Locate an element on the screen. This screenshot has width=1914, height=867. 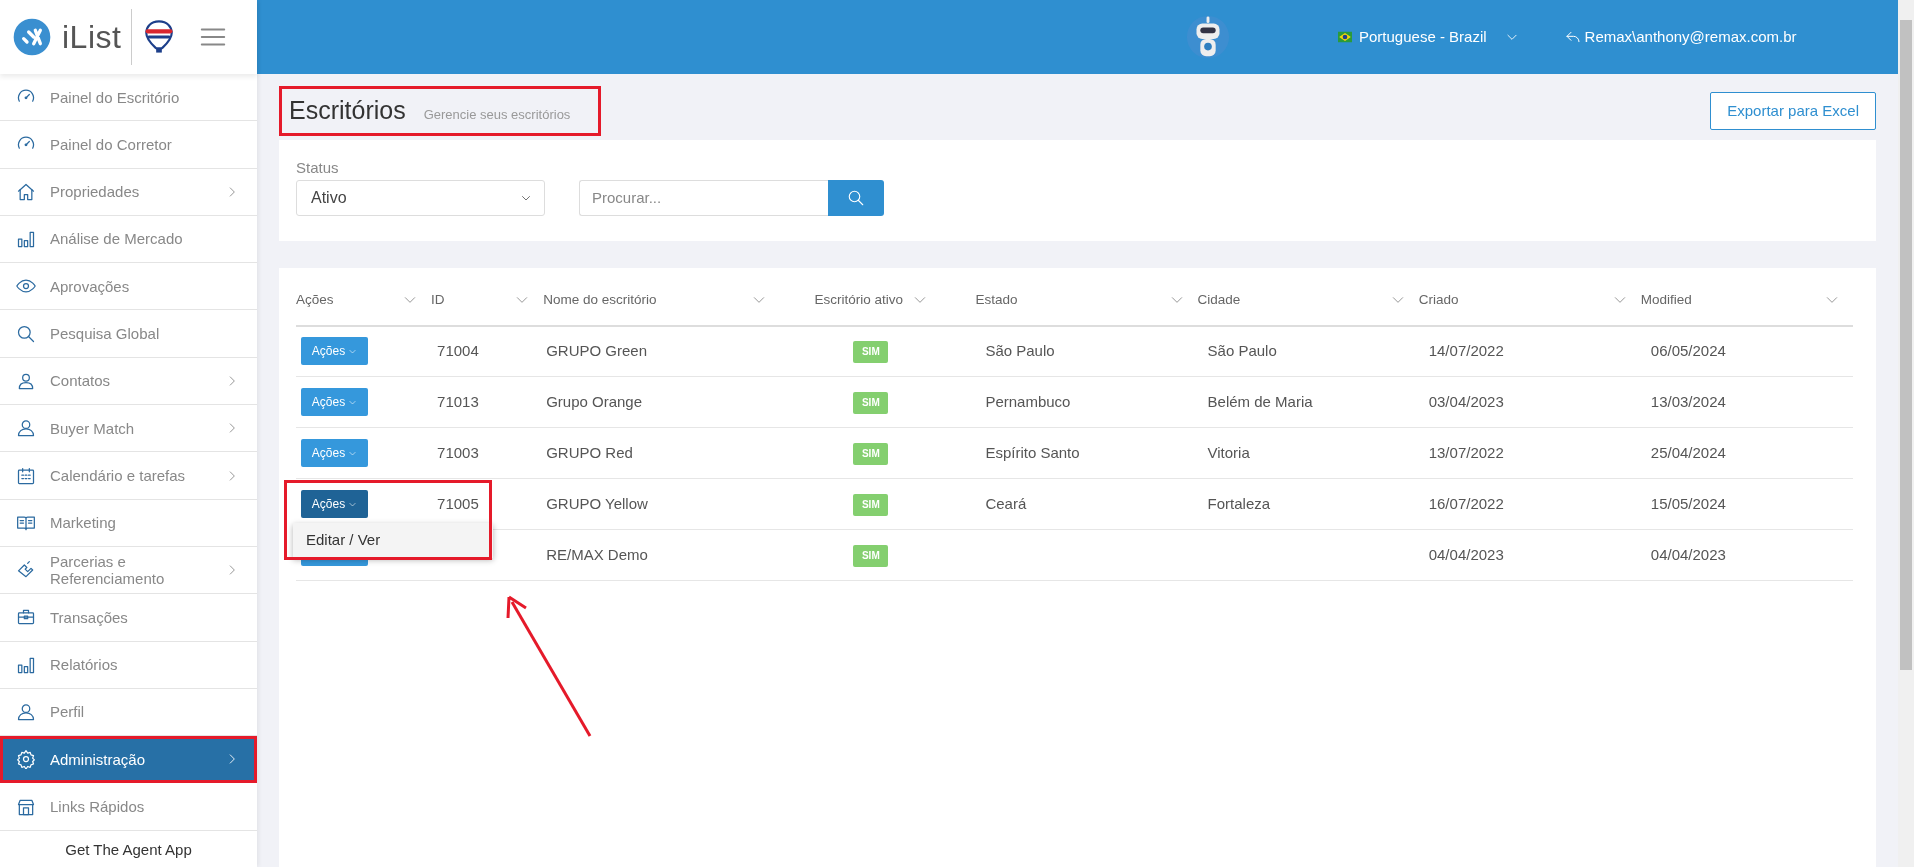
column-header: Escritório ativo is located at coordinates (859, 300).